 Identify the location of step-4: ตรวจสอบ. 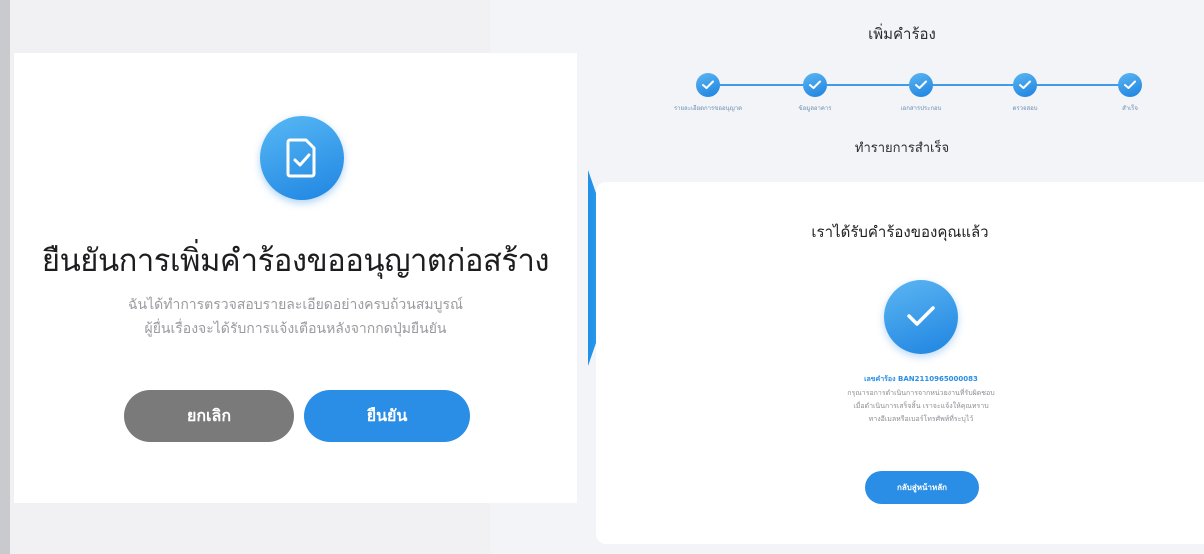
(1025, 91).